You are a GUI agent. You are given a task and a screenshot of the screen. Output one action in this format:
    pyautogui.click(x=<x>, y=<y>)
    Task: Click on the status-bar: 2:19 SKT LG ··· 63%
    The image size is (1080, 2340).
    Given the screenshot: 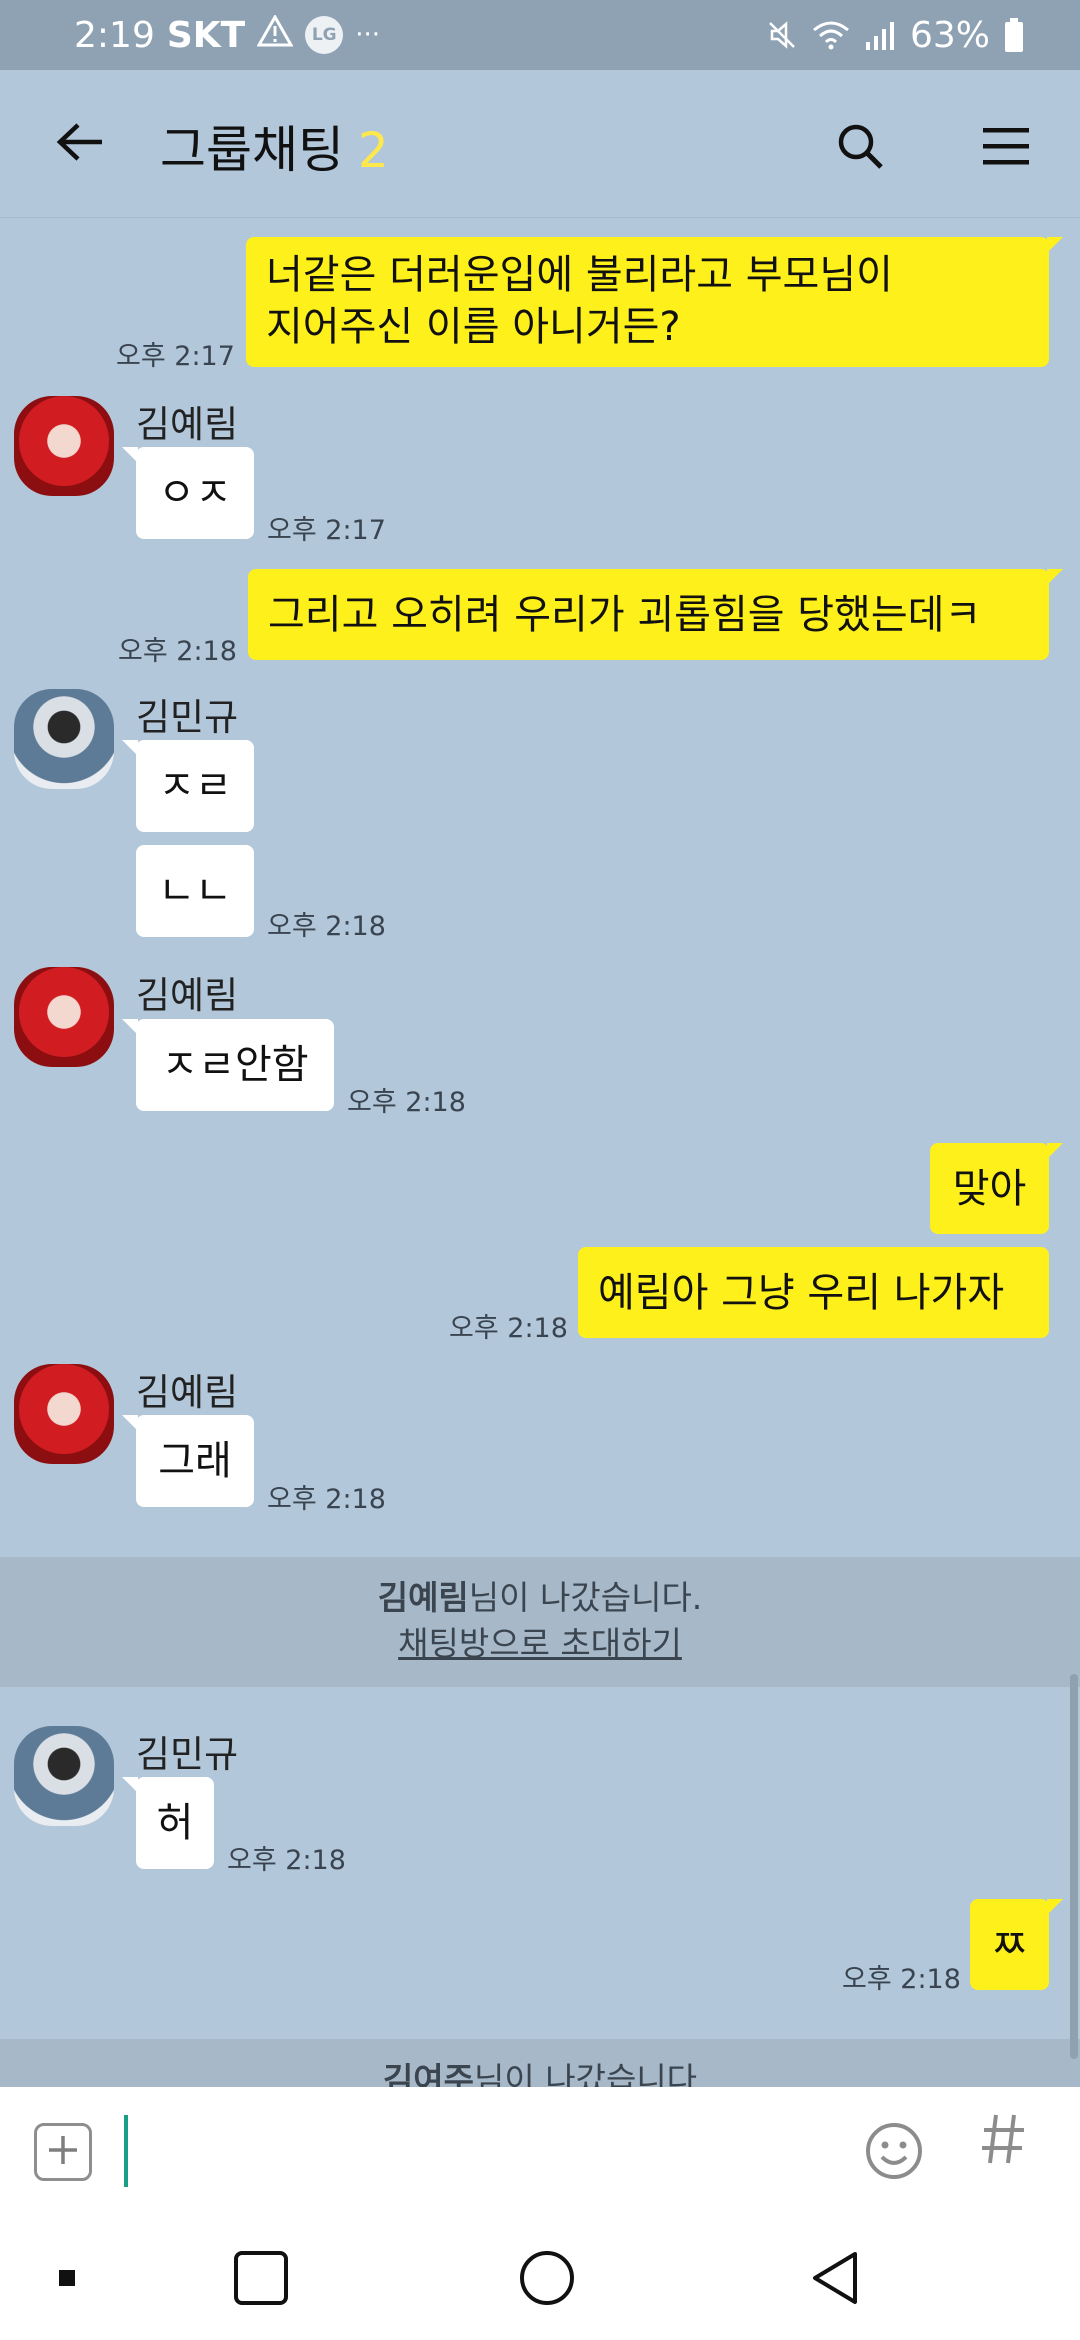 What is the action you would take?
    pyautogui.click(x=540, y=35)
    